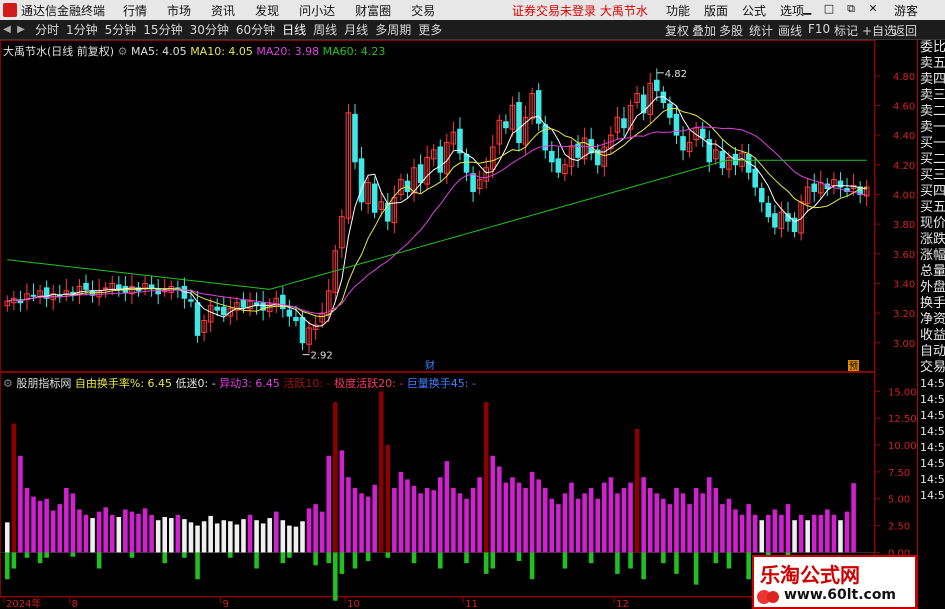 This screenshot has width=945, height=609. Describe the element at coordinates (21, 29) in the screenshot. I see `forward-arrow-icon: ▶` at that location.